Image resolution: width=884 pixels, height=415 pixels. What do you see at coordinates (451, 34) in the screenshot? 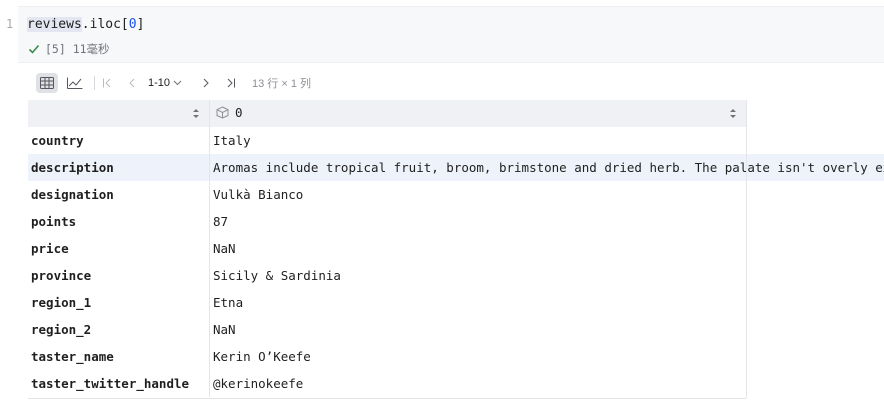
I see `code-cell: reviews.iloc[0] [5] 11毫秒` at bounding box center [451, 34].